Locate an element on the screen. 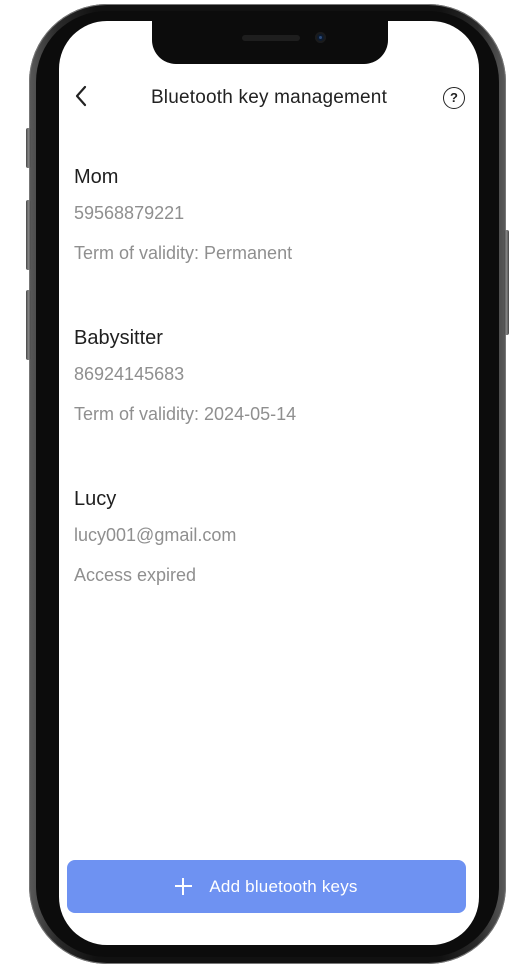 This screenshot has width=523, height=966. question-circle-icon: ? is located at coordinates (454, 97).